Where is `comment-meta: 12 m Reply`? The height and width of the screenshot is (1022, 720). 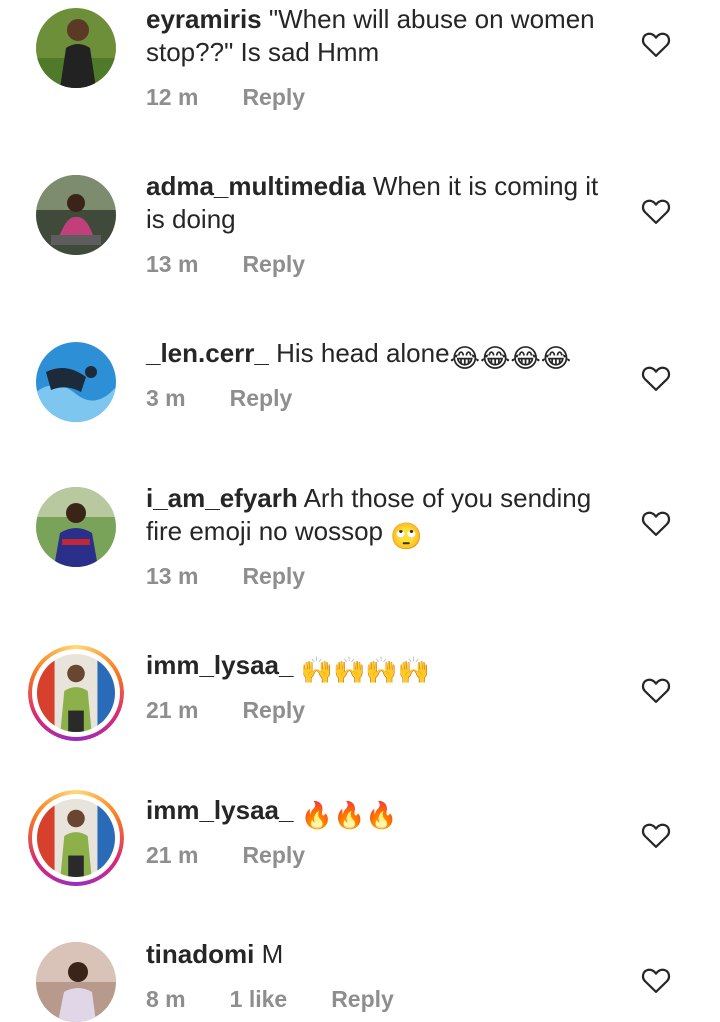
comment-meta: 12 m Reply is located at coordinates (225, 97).